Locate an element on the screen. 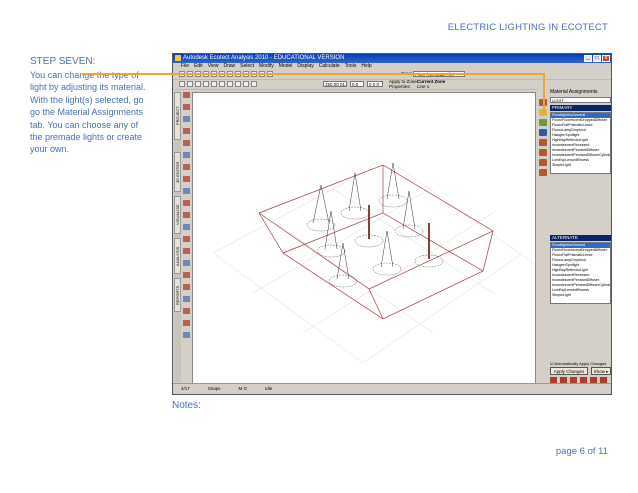  analysis-tab-icon is located at coordinates (543, 162).